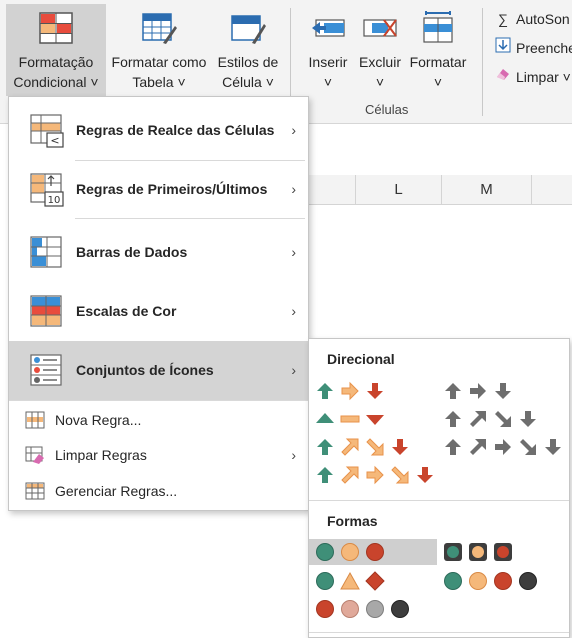  Describe the element at coordinates (172, 189) in the screenshot. I see `menu-item-label: Regras de Primeiros/Últimos` at that location.